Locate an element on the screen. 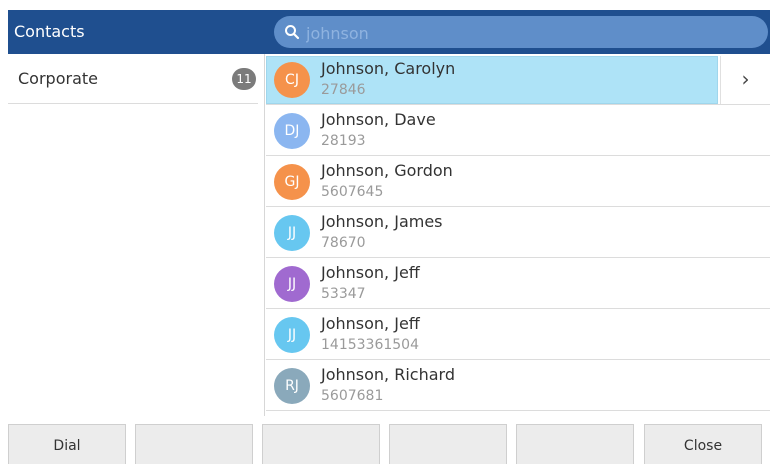 The height and width of the screenshot is (466, 770). contact-name: Johnson, Dave is located at coordinates (378, 119).